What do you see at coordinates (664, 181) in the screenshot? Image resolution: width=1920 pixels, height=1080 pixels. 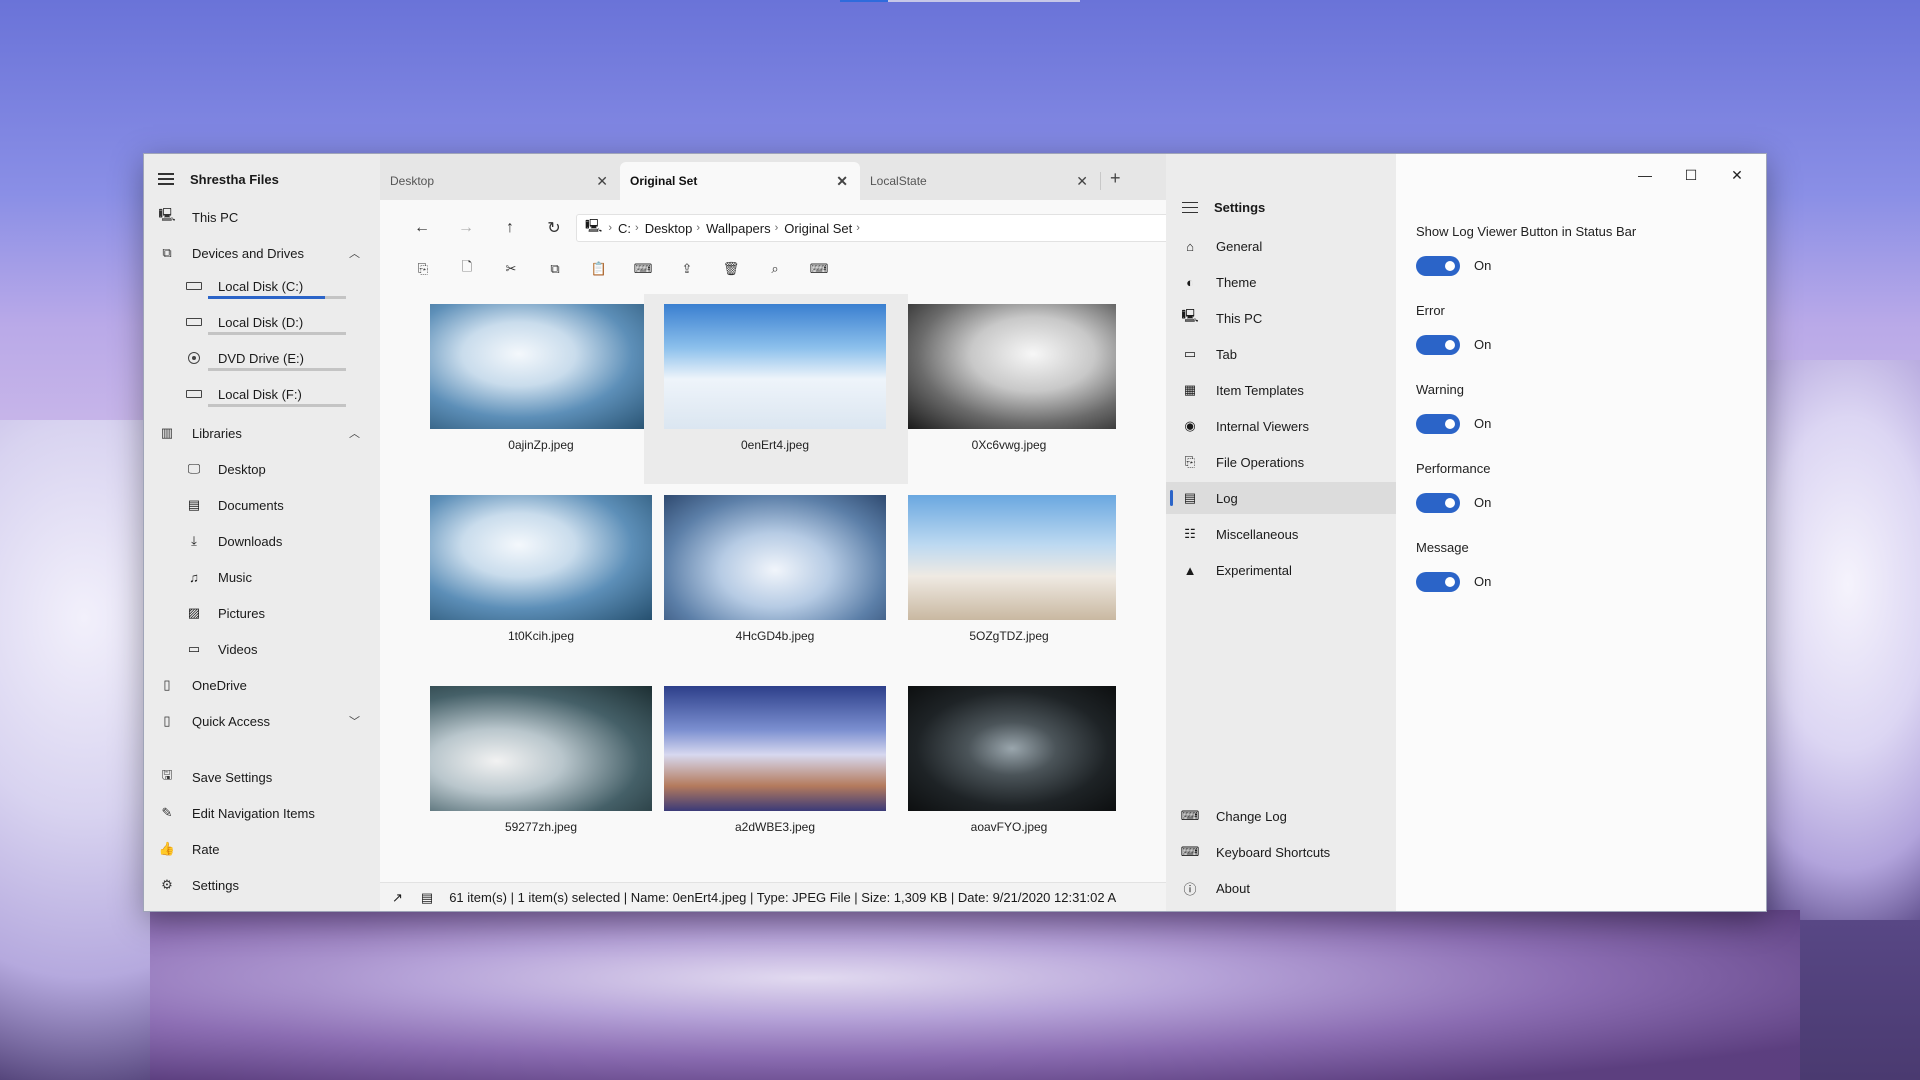 I see `tab-label: Original Set` at bounding box center [664, 181].